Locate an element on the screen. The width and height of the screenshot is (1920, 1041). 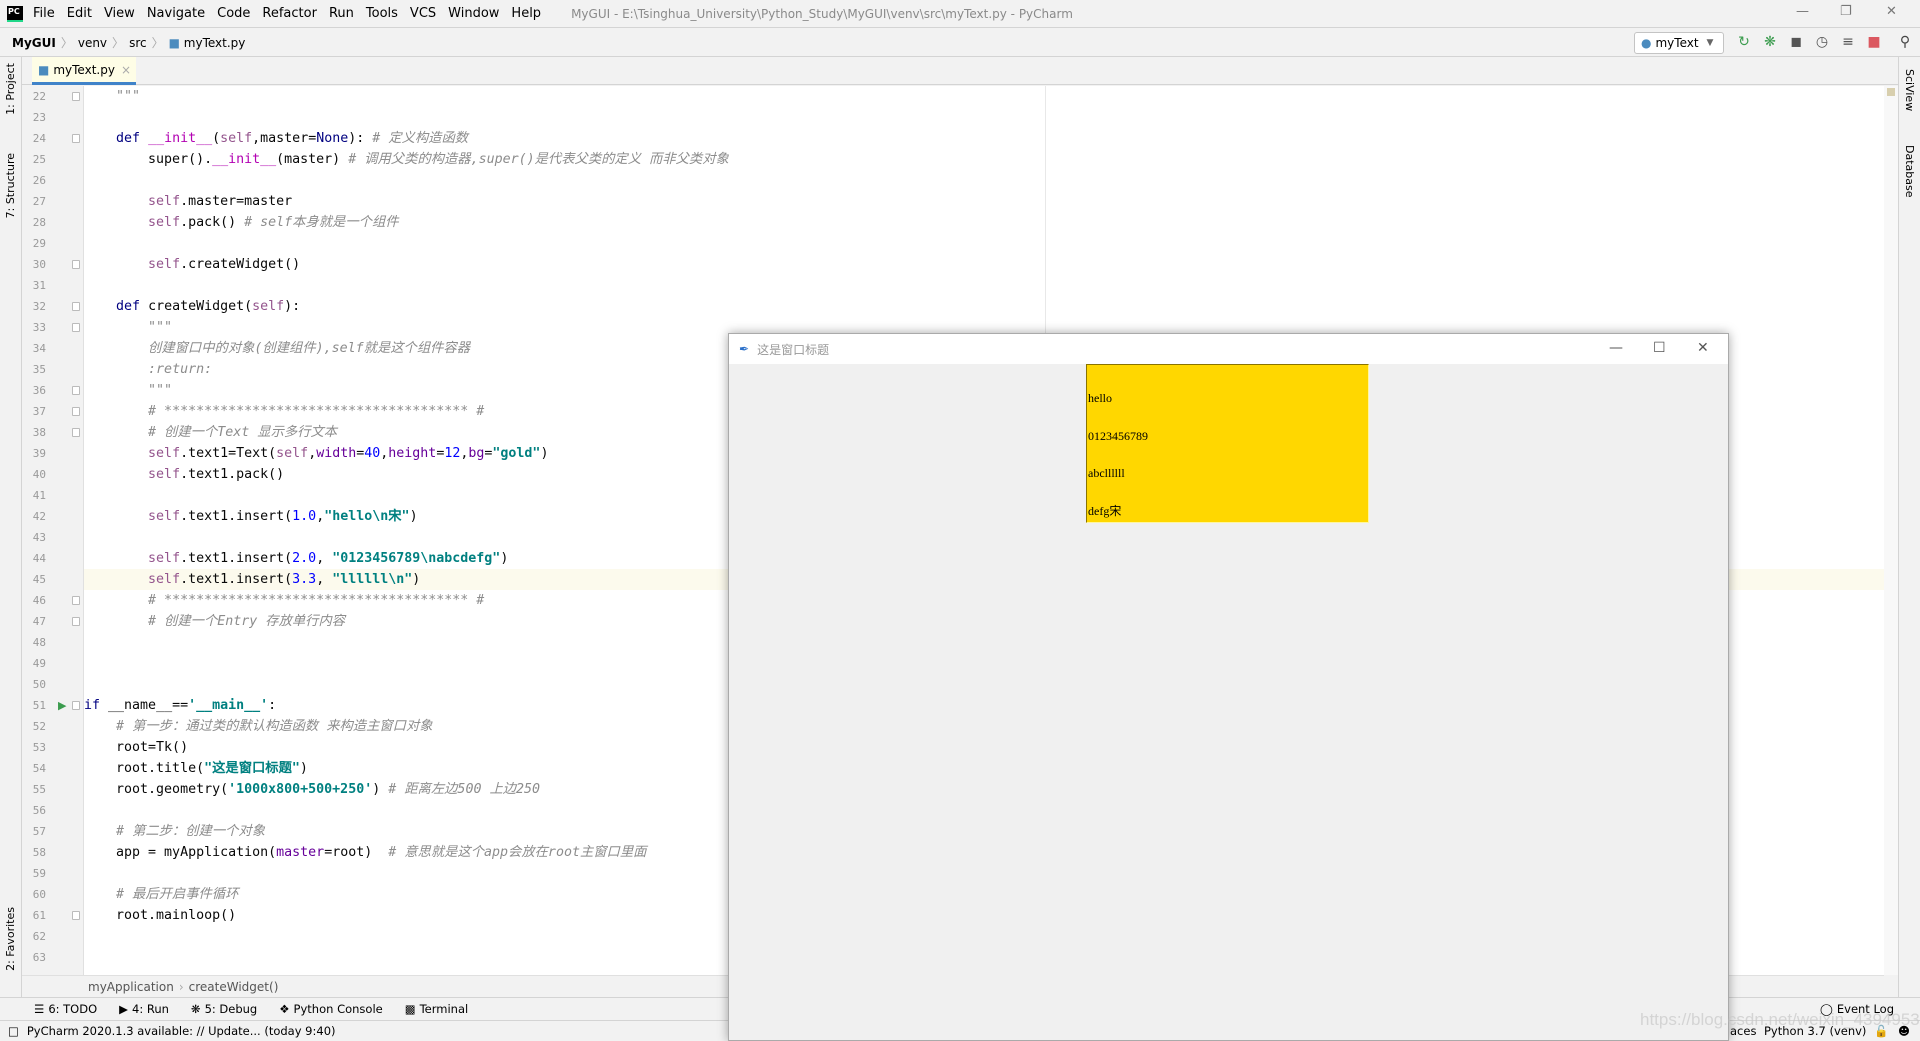
crumb-method: createWidget() is located at coordinates (234, 987).